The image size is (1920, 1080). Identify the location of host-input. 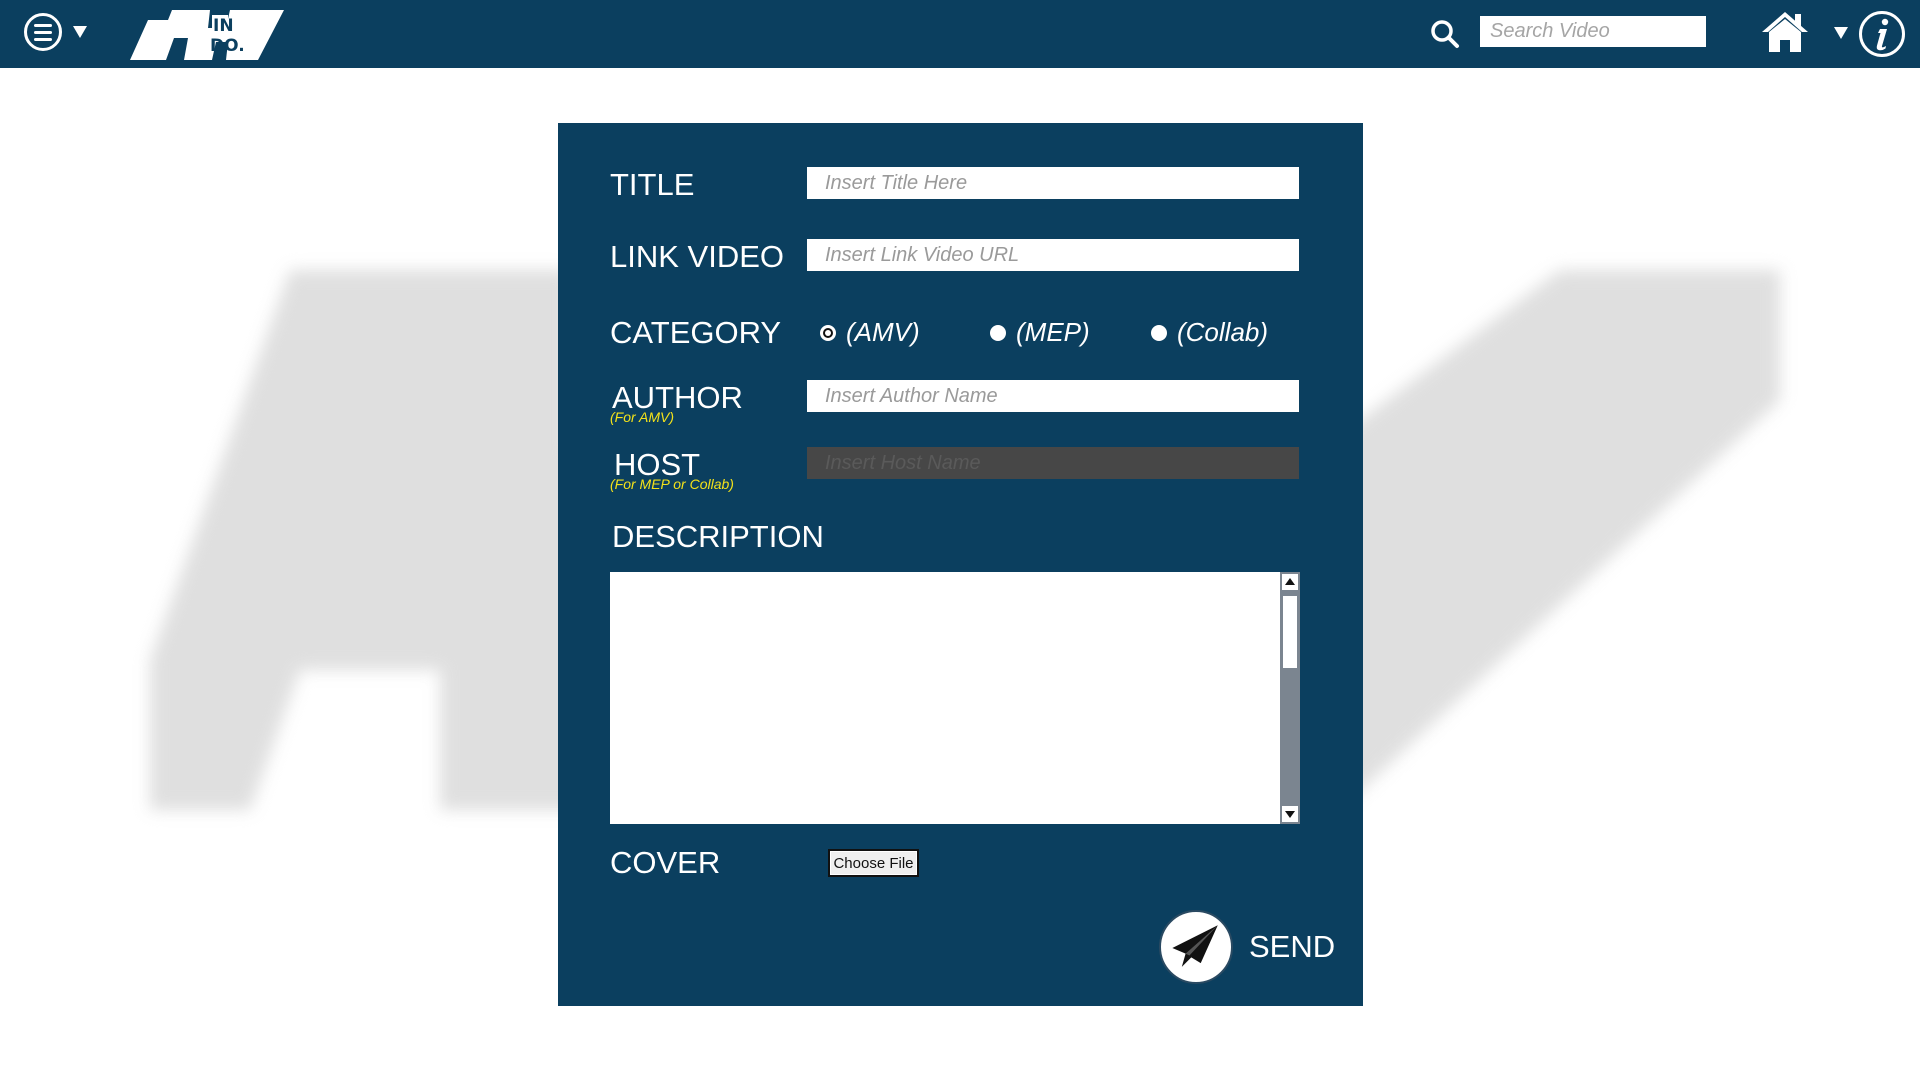
(1053, 463).